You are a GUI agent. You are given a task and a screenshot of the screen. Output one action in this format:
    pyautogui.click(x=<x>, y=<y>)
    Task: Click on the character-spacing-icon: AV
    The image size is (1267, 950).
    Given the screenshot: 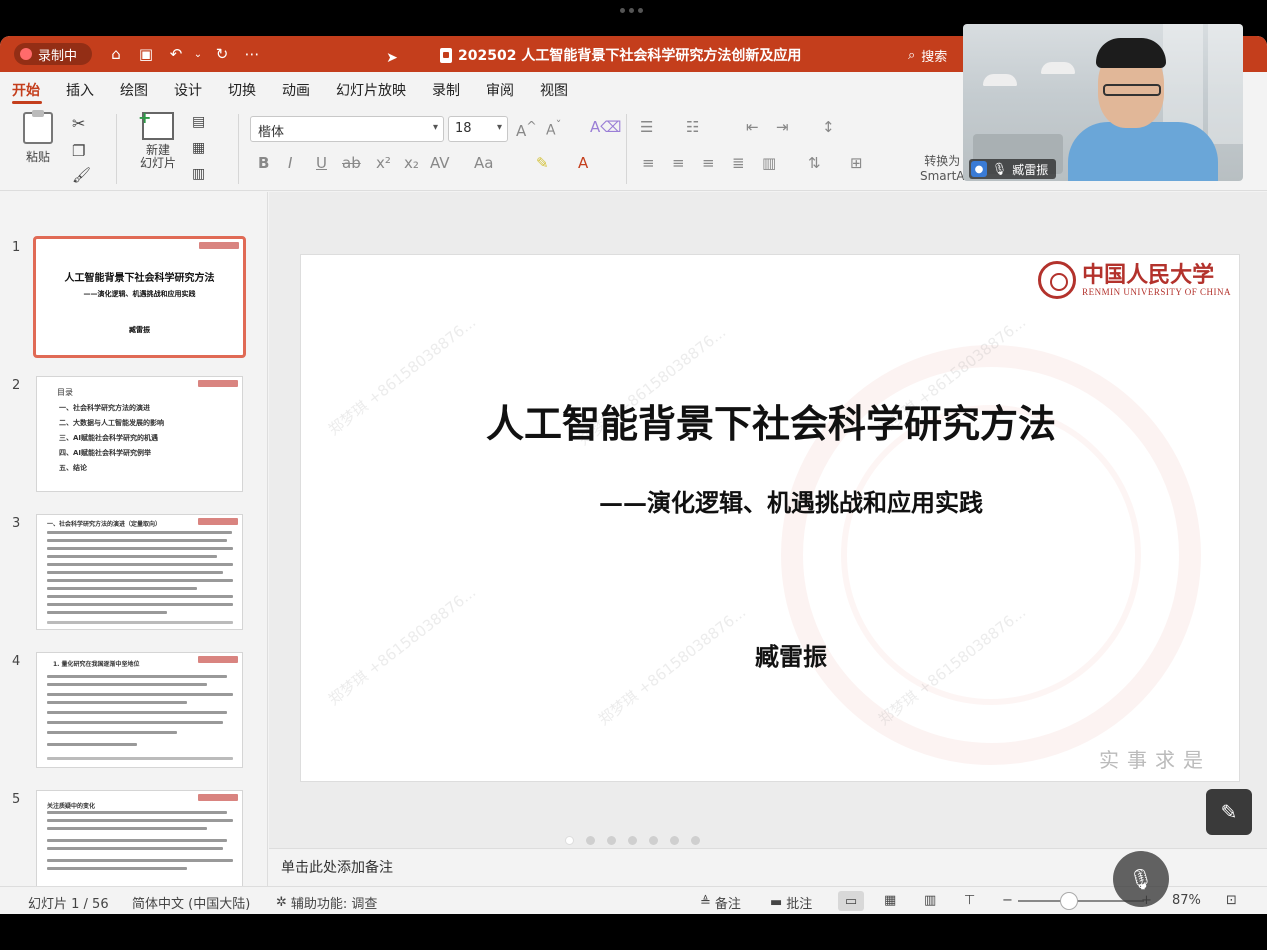 What is the action you would take?
    pyautogui.click(x=440, y=163)
    